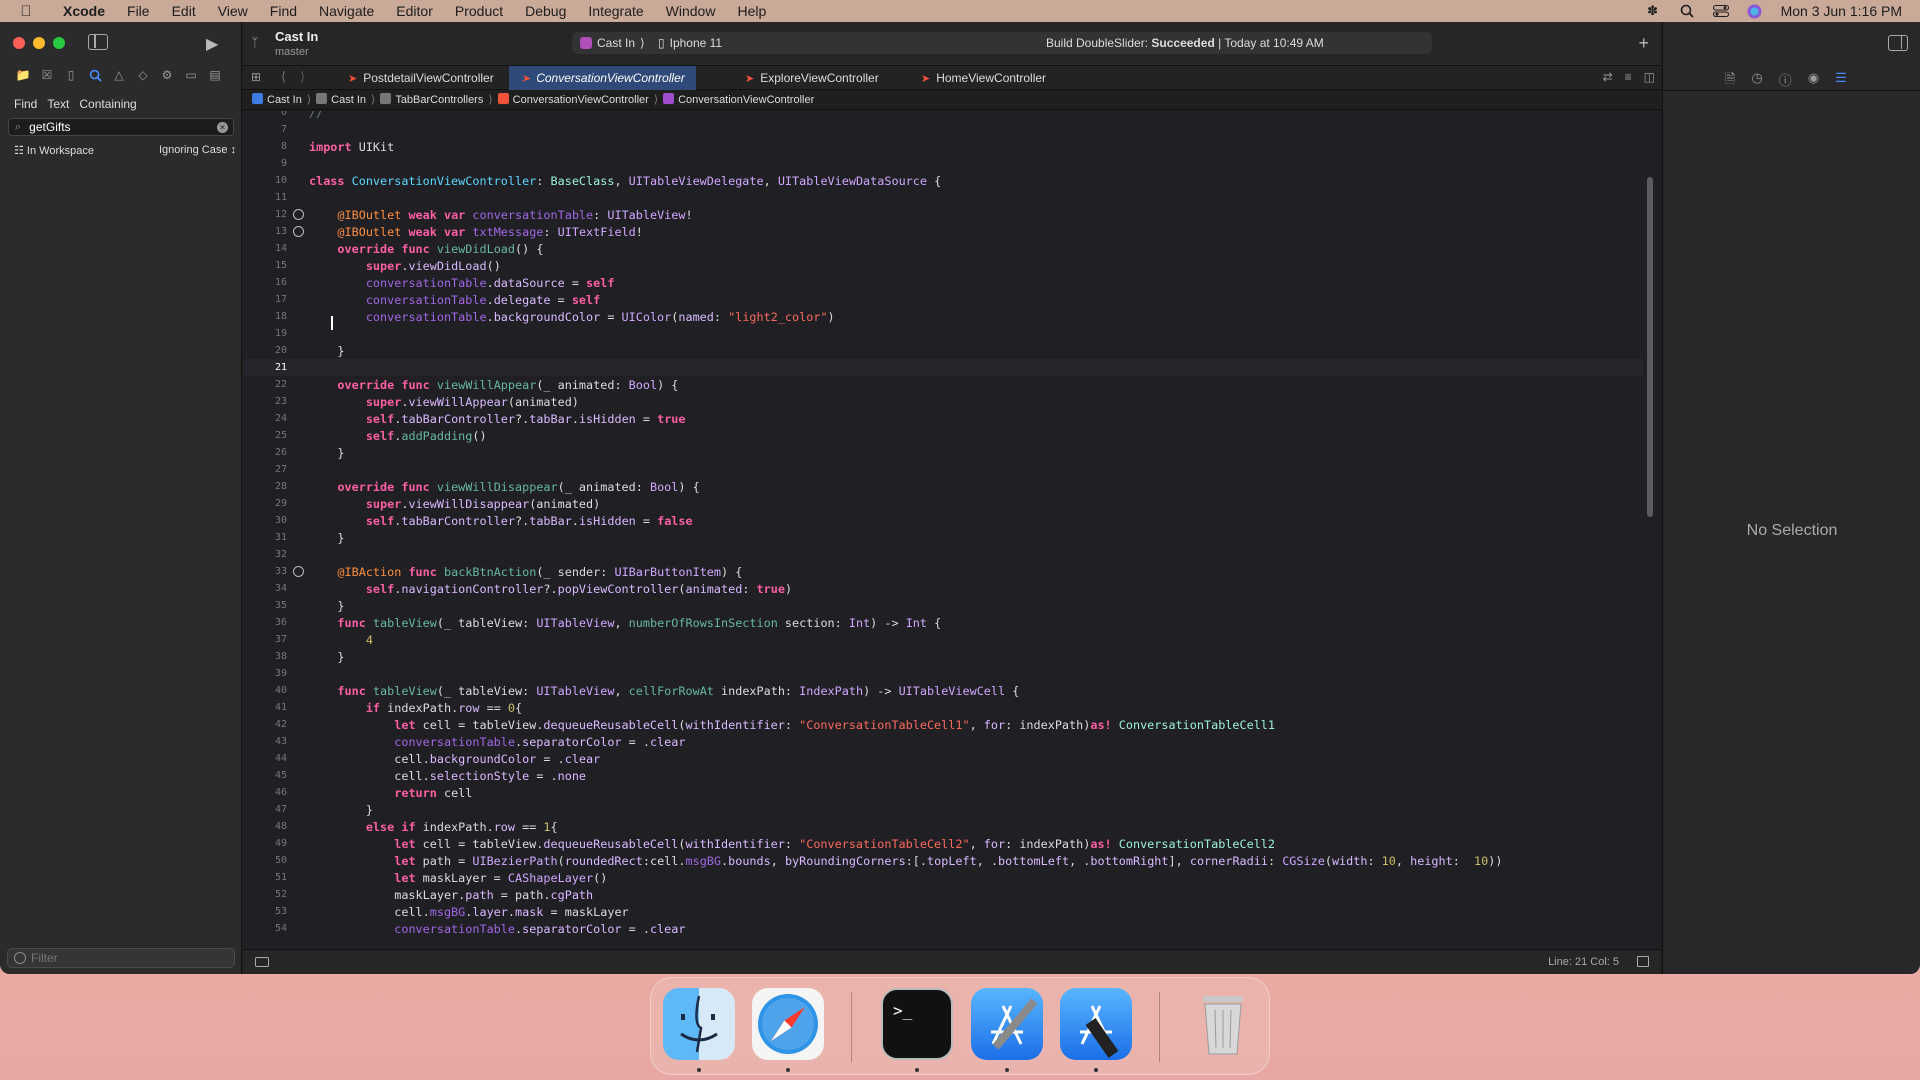 The height and width of the screenshot is (1080, 1920). What do you see at coordinates (262, 962) in the screenshot?
I see `debug-area-toggle-icon` at bounding box center [262, 962].